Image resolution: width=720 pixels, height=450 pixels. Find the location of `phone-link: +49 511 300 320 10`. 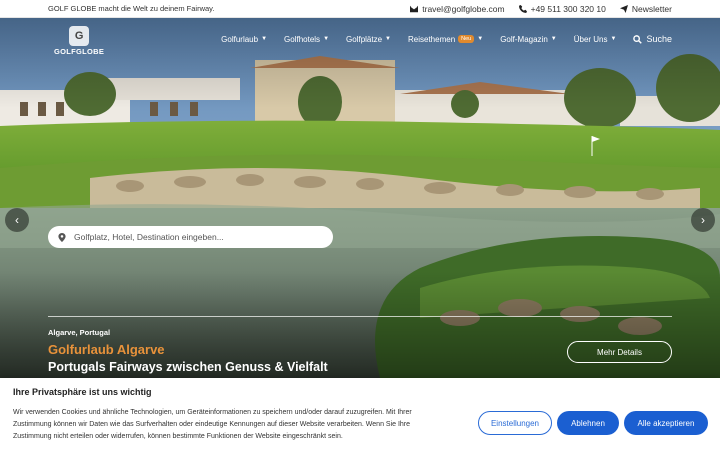

phone-link: +49 511 300 320 10 is located at coordinates (562, 8).